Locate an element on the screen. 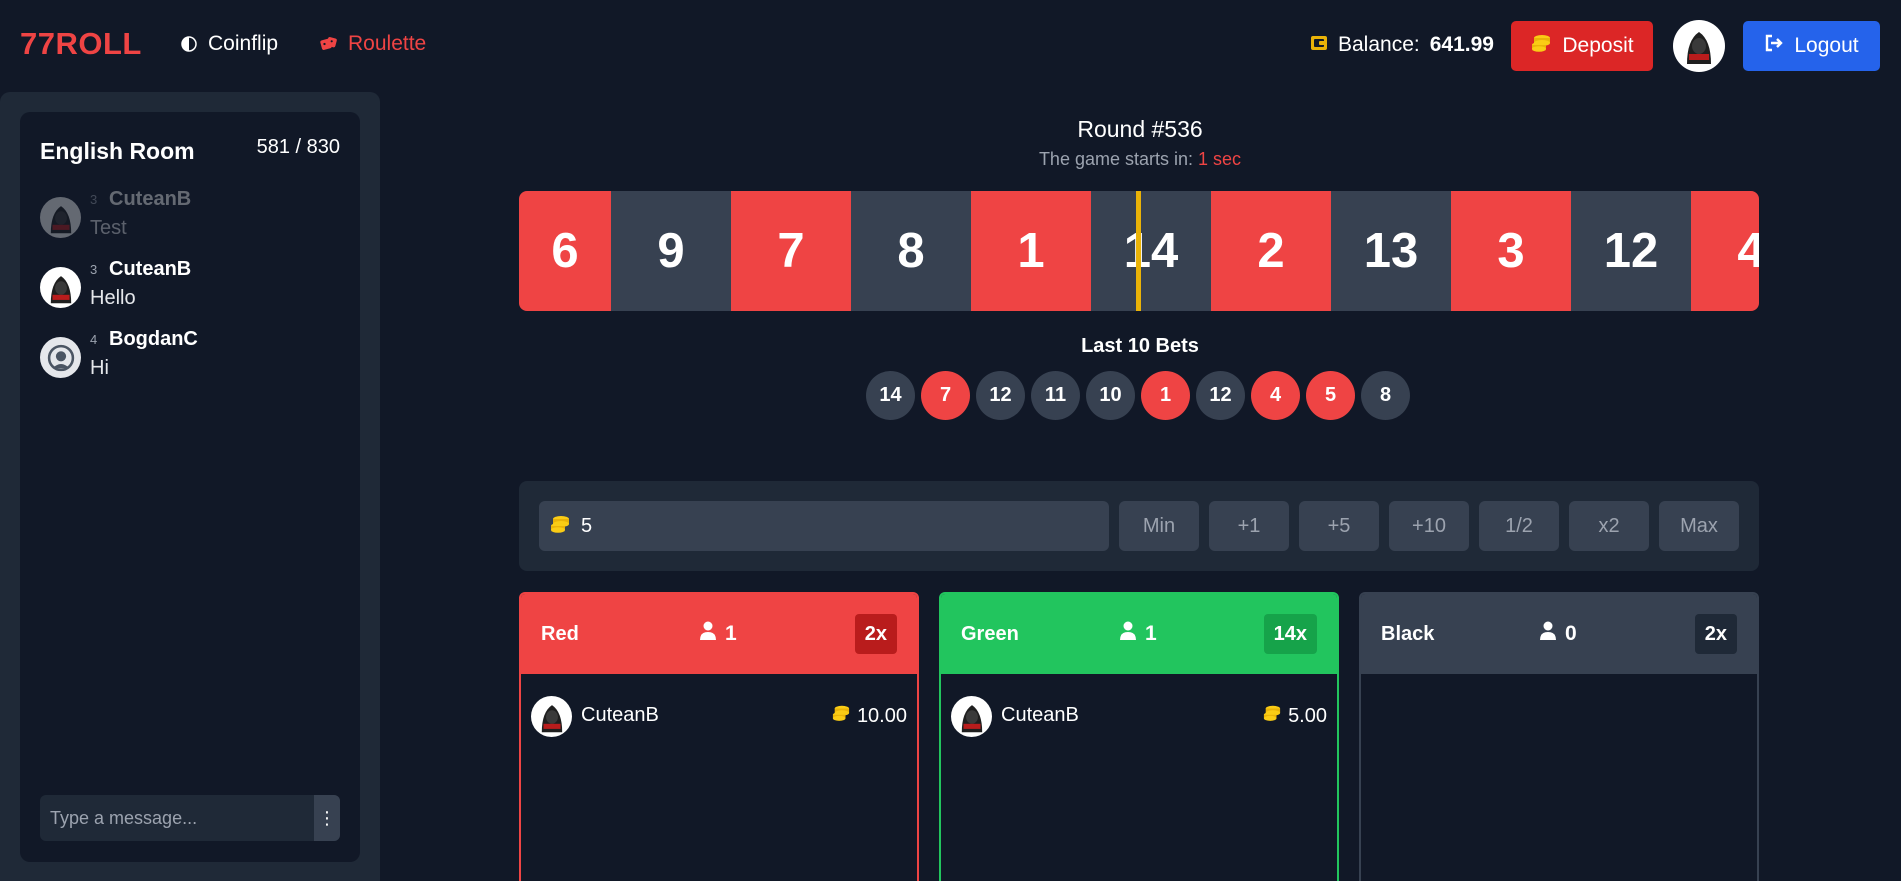  bet-green-button: Green 1 14x is located at coordinates (1139, 634).